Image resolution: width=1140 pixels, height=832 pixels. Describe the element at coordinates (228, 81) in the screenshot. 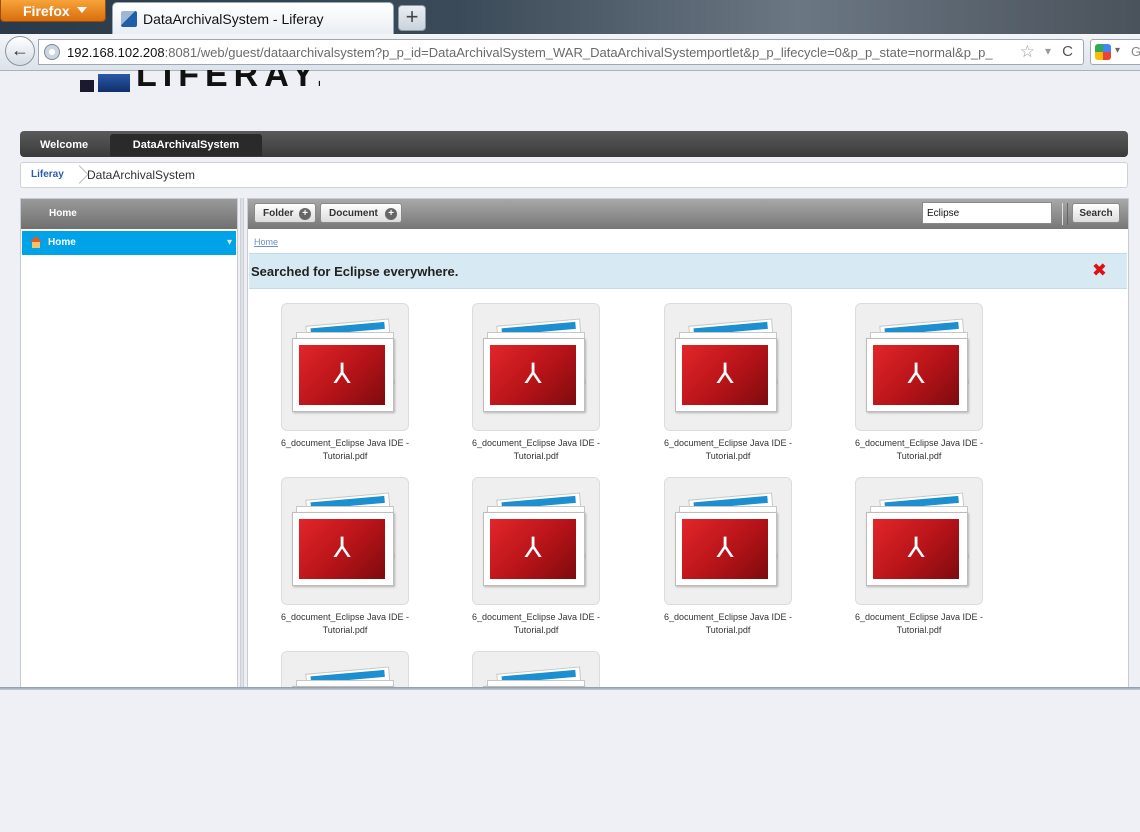

I see `logo-wordmark: LIFERAY.` at that location.